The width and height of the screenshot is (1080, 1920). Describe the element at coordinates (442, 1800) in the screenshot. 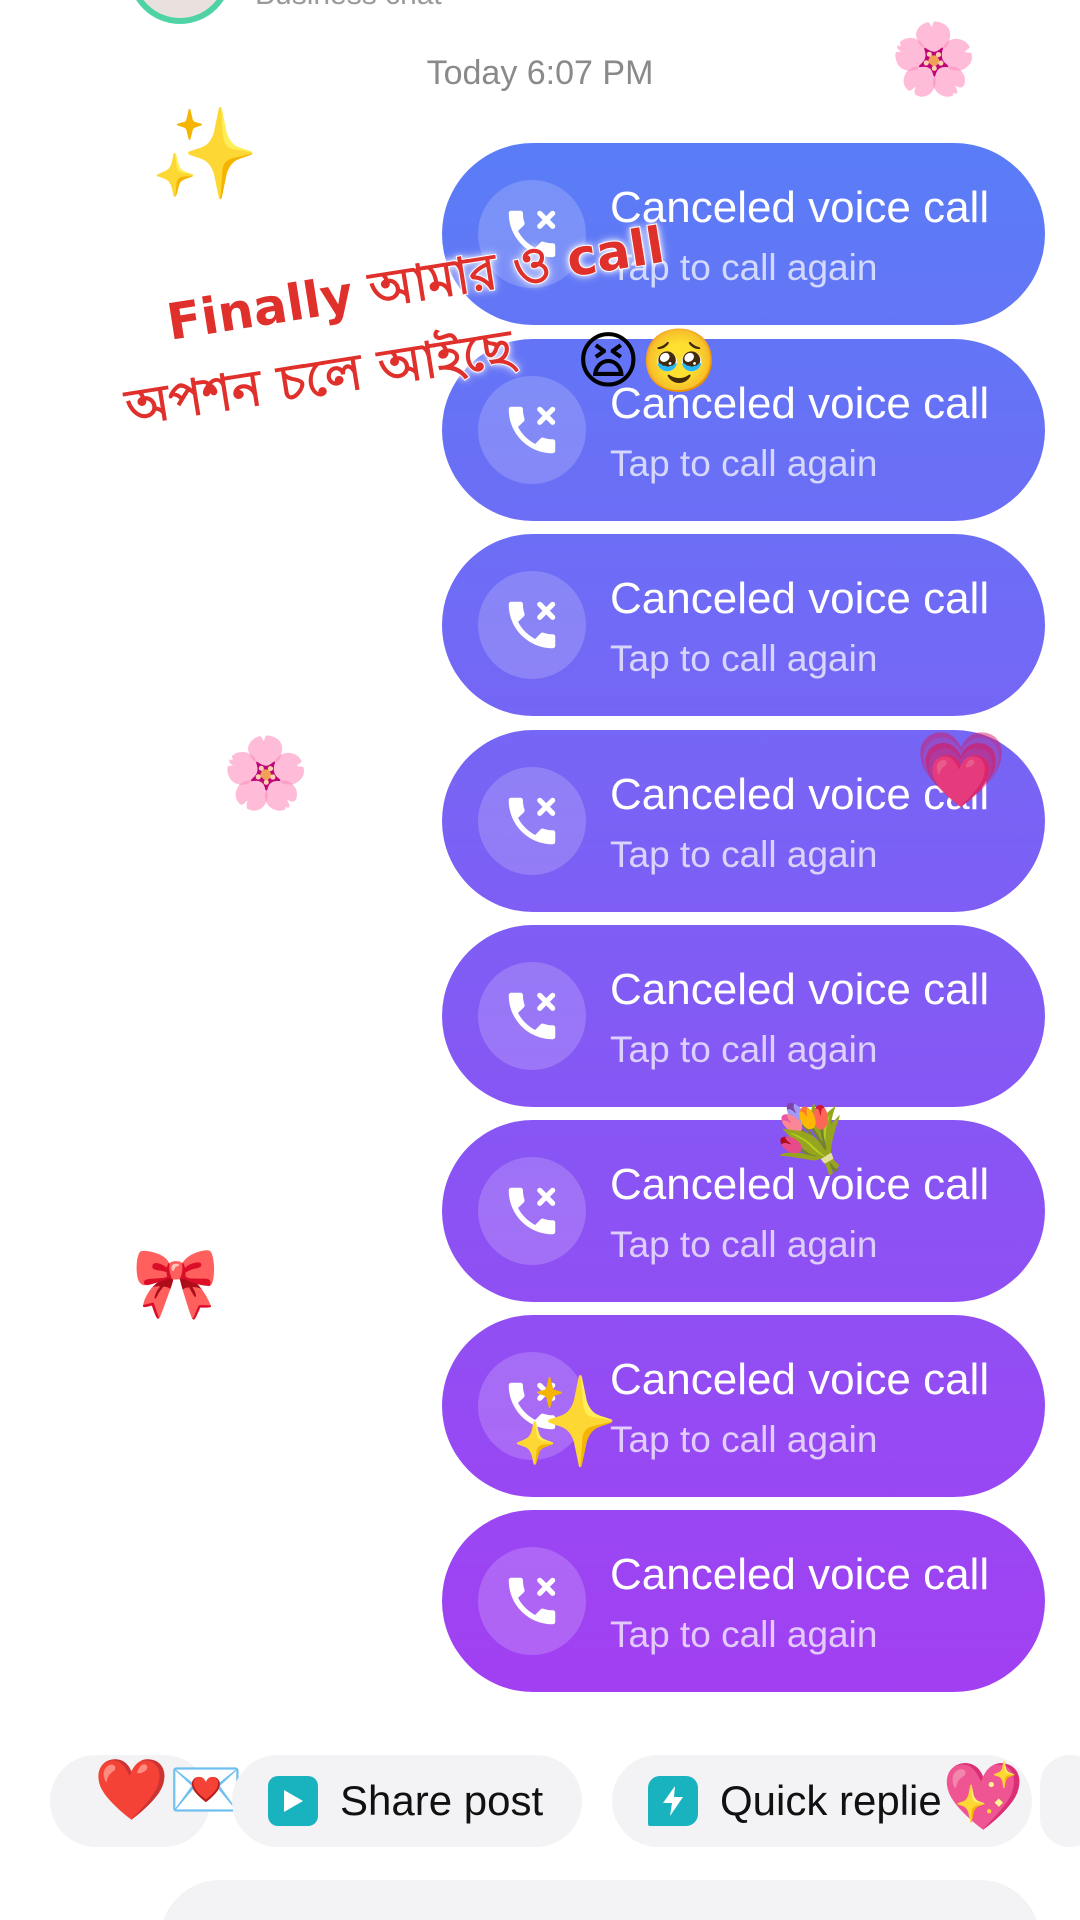

I see `share-post-label: Share post` at that location.